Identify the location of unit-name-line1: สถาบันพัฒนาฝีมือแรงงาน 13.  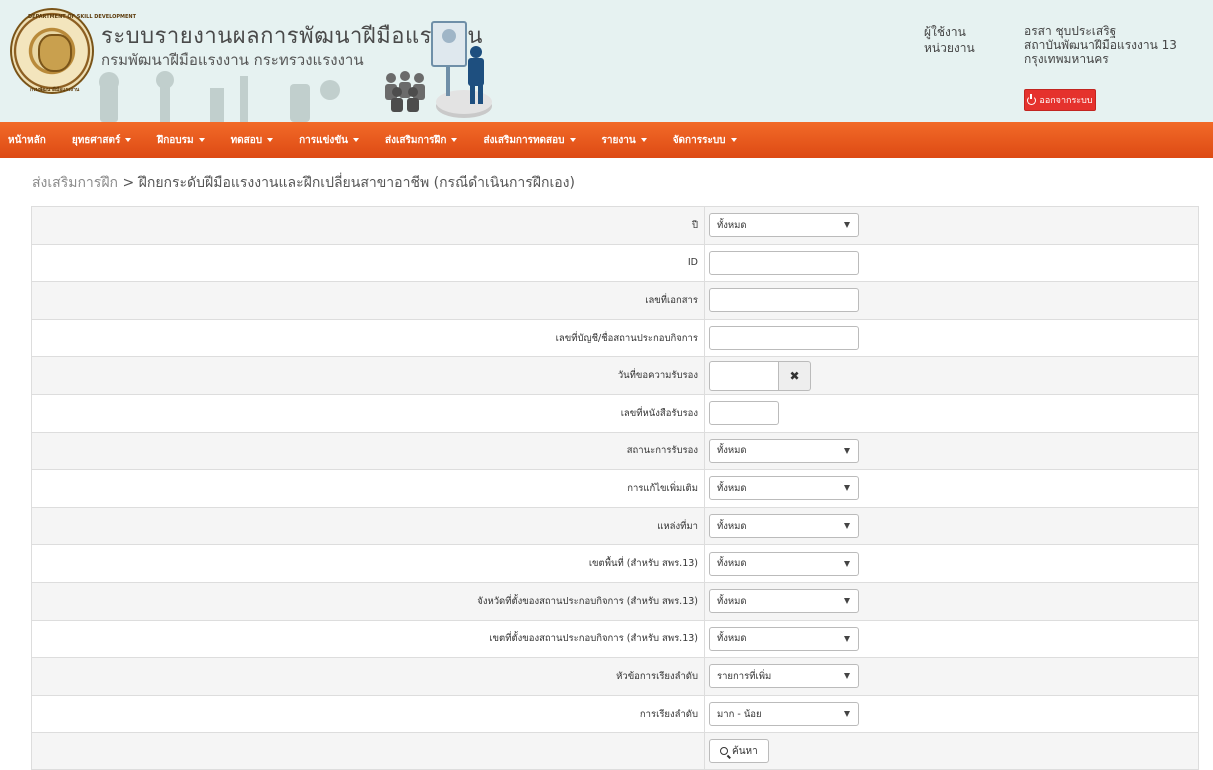
(1100, 45).